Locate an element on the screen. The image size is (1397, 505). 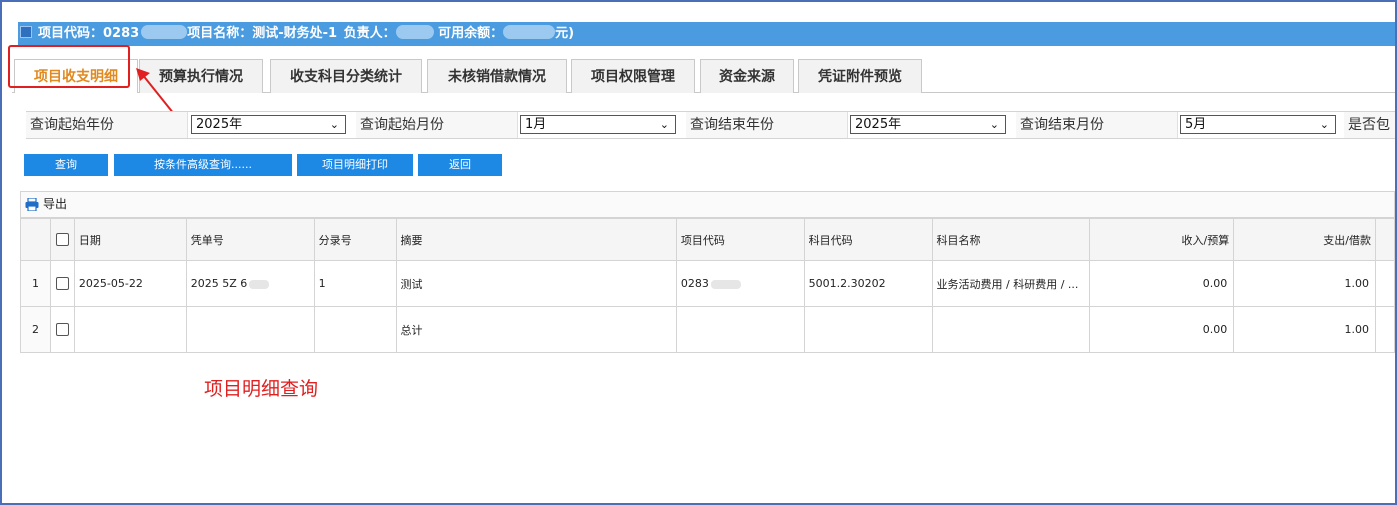
cell-project-code: 0283 is located at coordinates (740, 283).